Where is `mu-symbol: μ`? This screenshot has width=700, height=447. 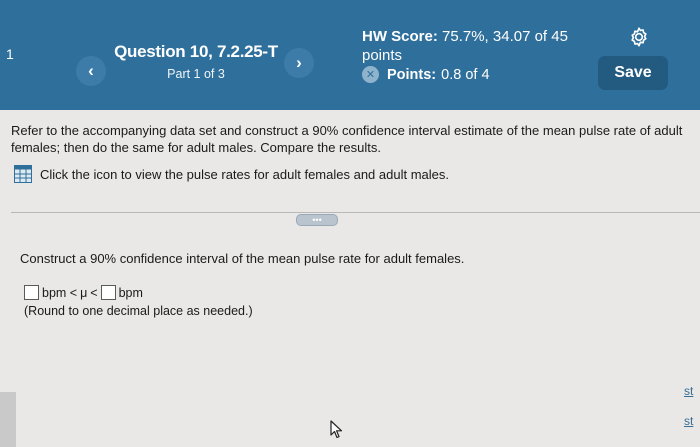 mu-symbol: μ is located at coordinates (84, 292).